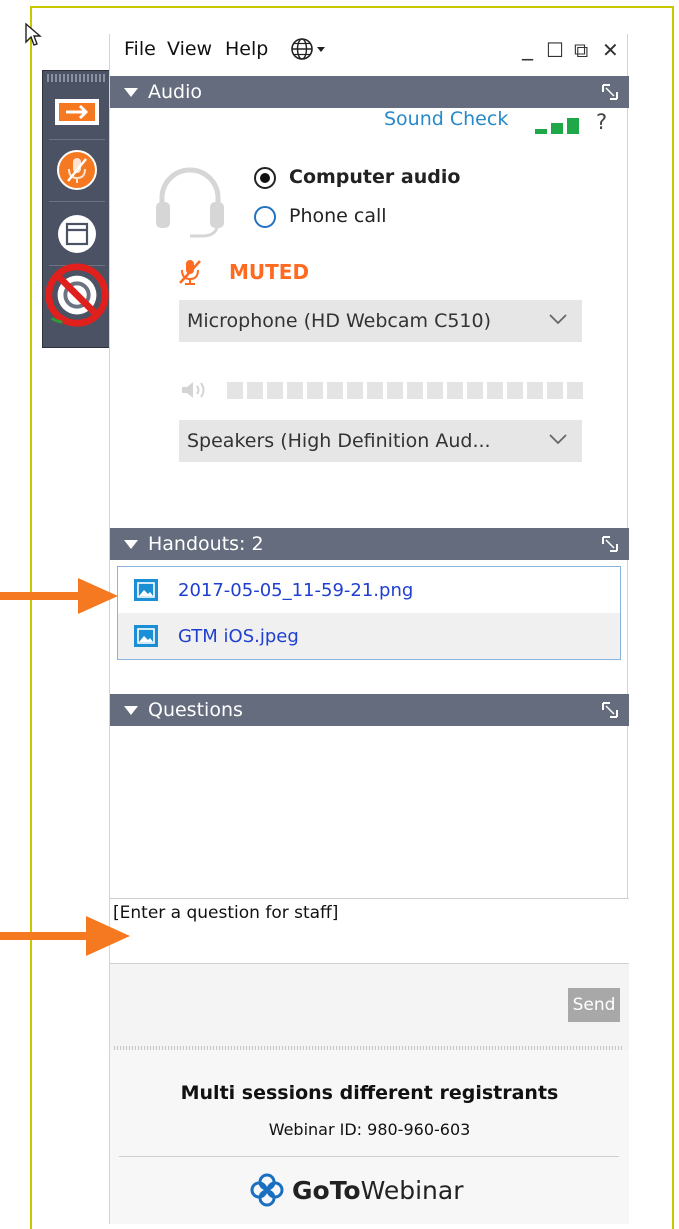 This screenshot has width=679, height=1229. What do you see at coordinates (269, 272) in the screenshot?
I see `muted-status: MUTED` at bounding box center [269, 272].